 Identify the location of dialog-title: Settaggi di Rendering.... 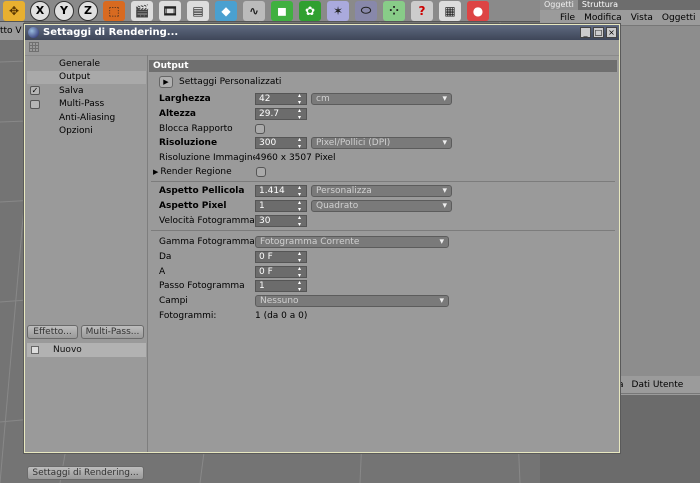
(111, 32).